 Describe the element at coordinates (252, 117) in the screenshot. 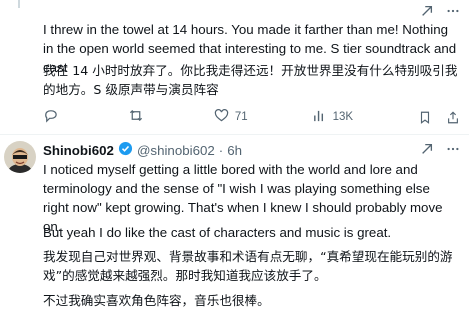

I see `reply-action-bar: 71 13K` at that location.